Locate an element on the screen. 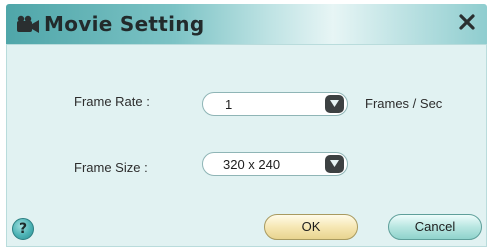 This screenshot has width=493, height=251. cancel-button: Cancel is located at coordinates (435, 227).